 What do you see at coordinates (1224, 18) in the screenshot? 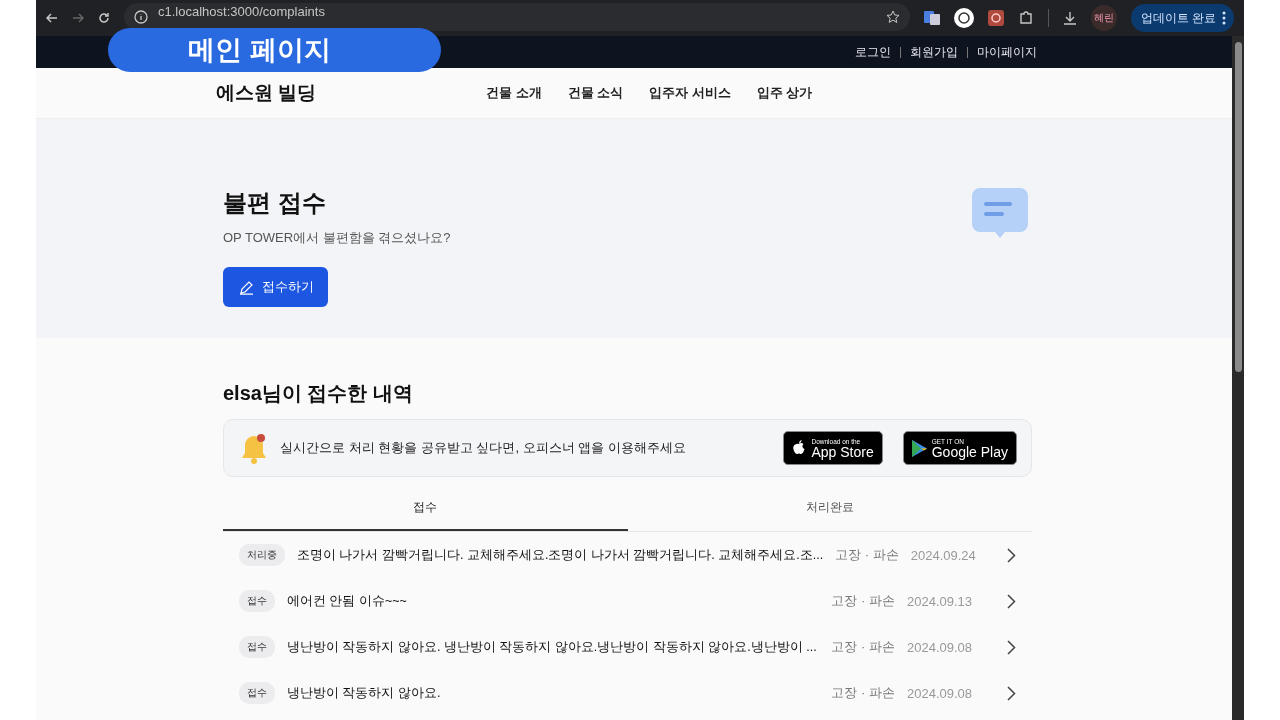
I see `more-icon` at bounding box center [1224, 18].